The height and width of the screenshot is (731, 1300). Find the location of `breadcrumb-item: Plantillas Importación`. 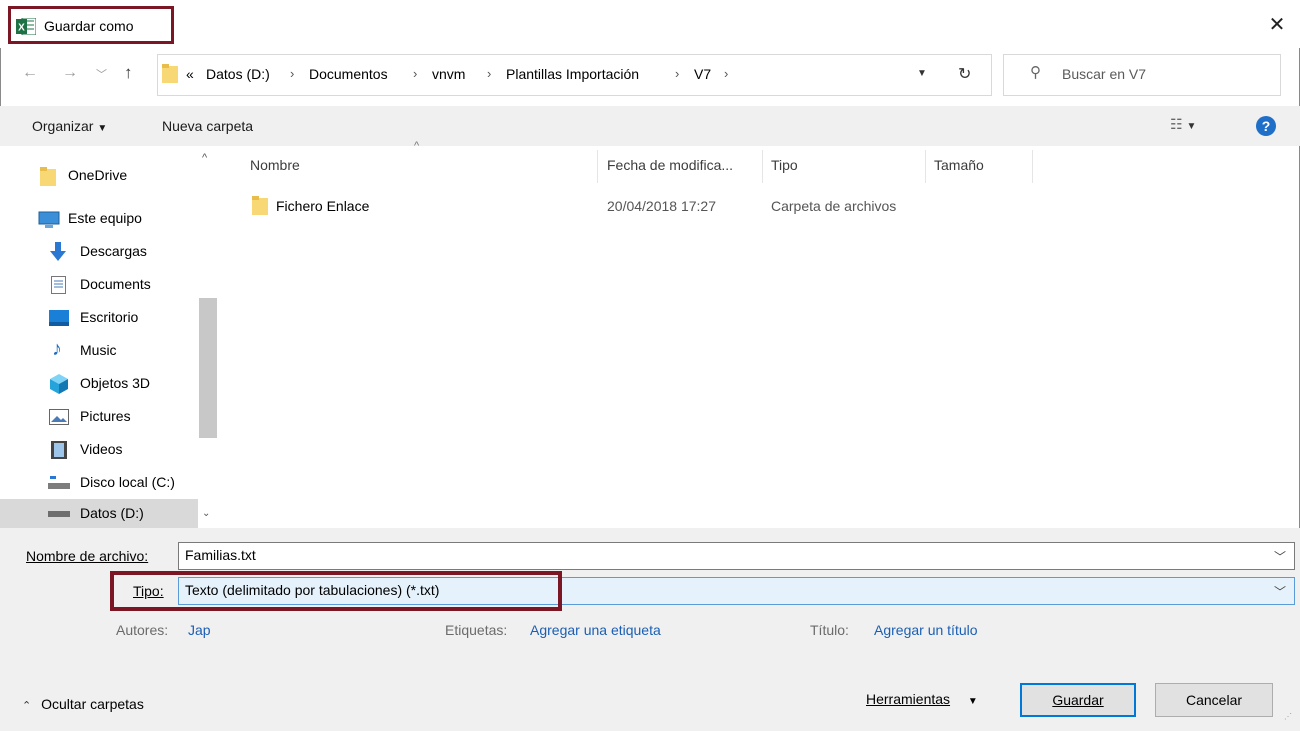

breadcrumb-item: Plantillas Importación is located at coordinates (572, 74).